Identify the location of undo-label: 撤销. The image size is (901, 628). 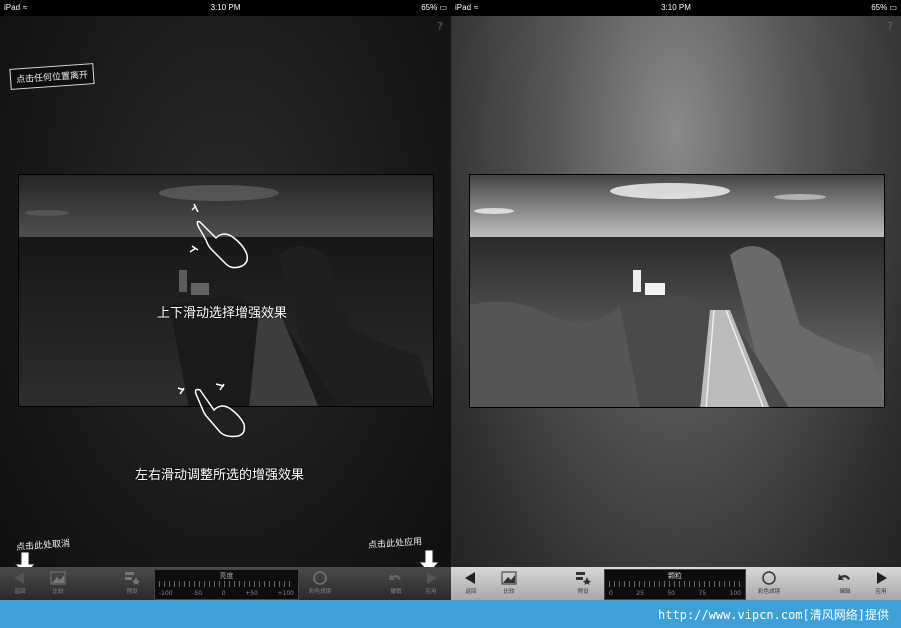
(396, 592).